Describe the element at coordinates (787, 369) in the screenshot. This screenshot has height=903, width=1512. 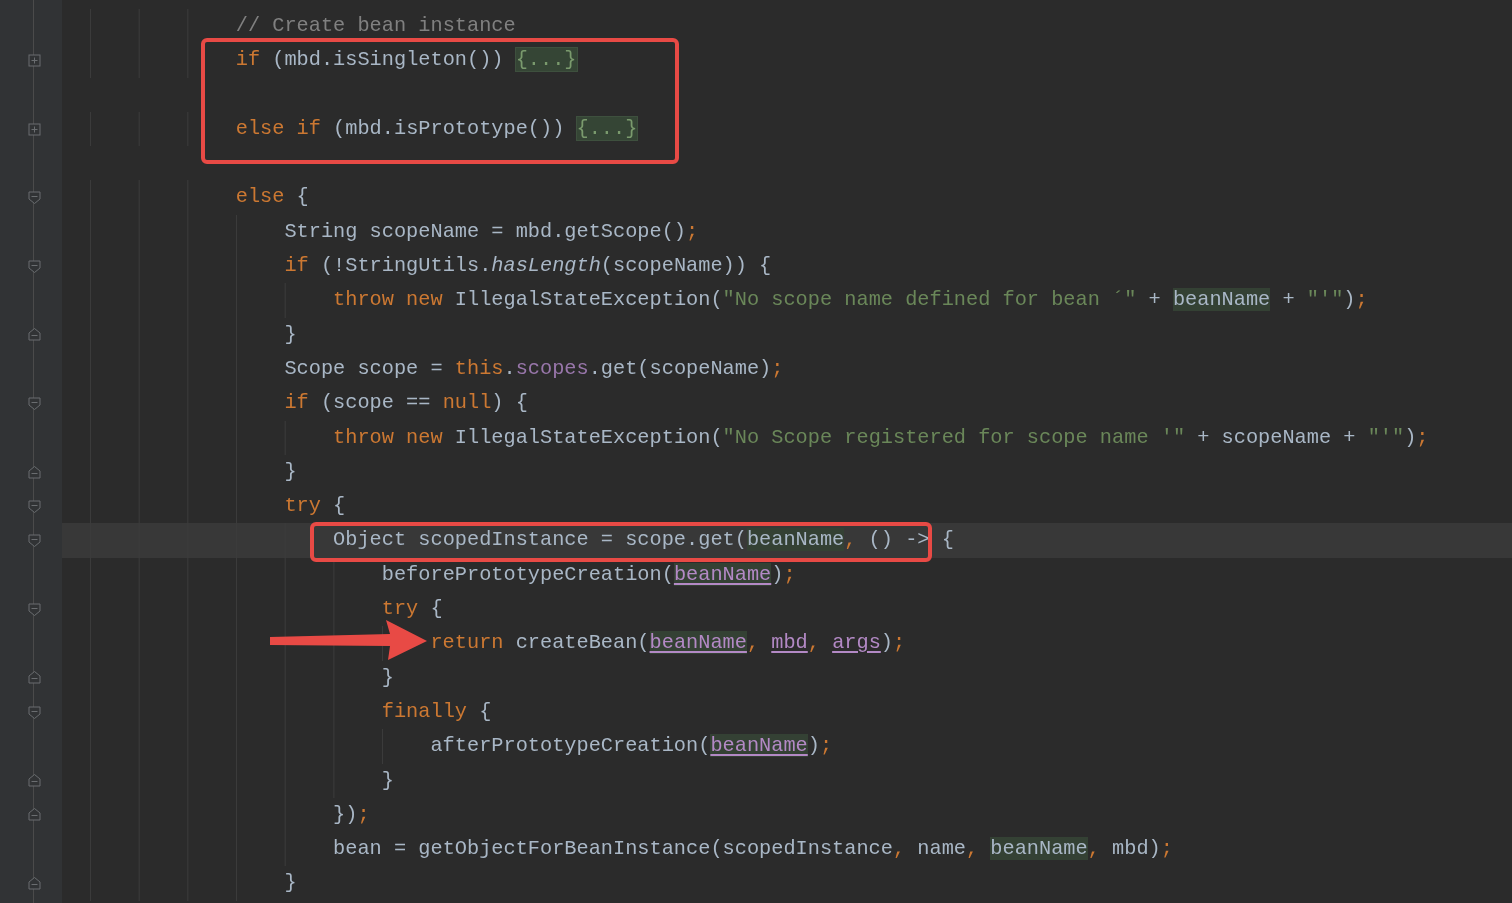
I see `code-line: Scope scope = this.scopes.get(scopeName);` at that location.